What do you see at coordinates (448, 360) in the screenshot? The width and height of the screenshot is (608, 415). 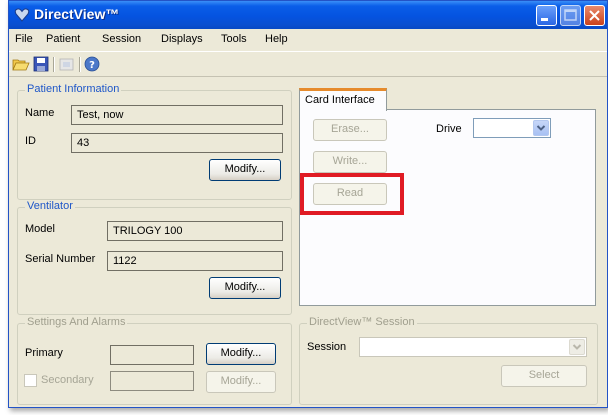 I see `directview-session-group: DirectView™ Session` at bounding box center [448, 360].